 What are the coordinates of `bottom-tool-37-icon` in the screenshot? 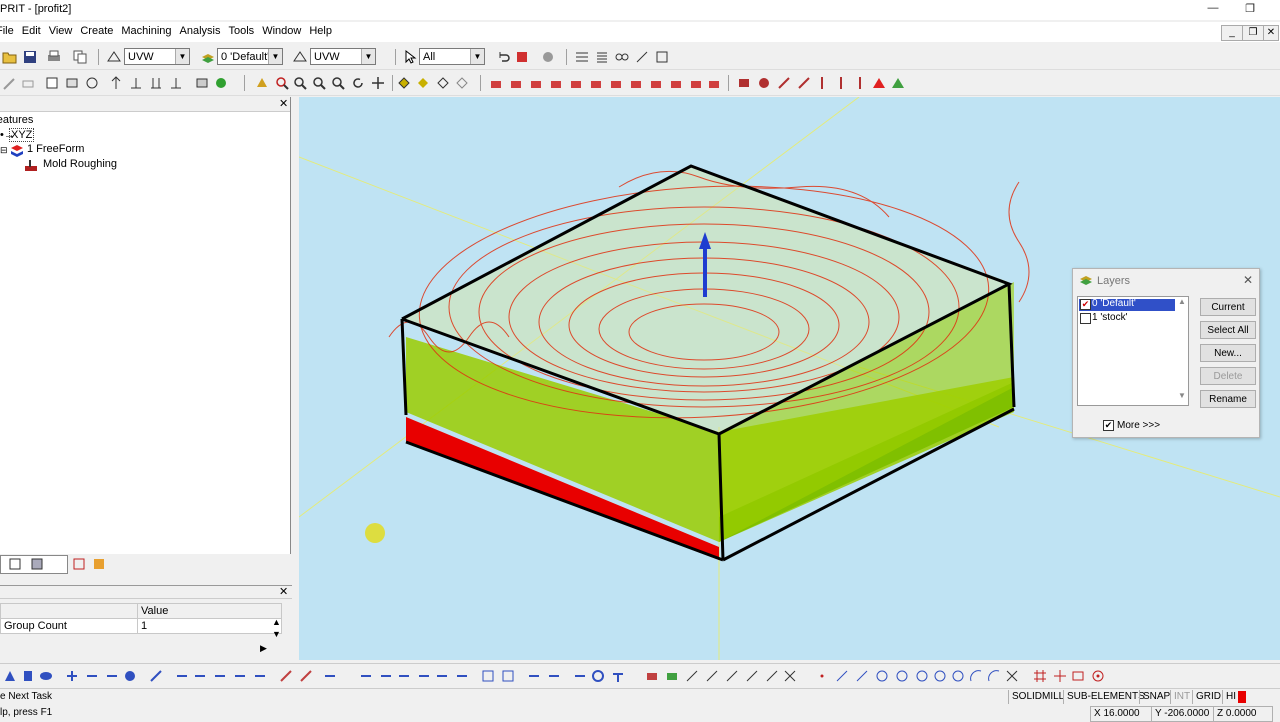 It's located at (790, 676).